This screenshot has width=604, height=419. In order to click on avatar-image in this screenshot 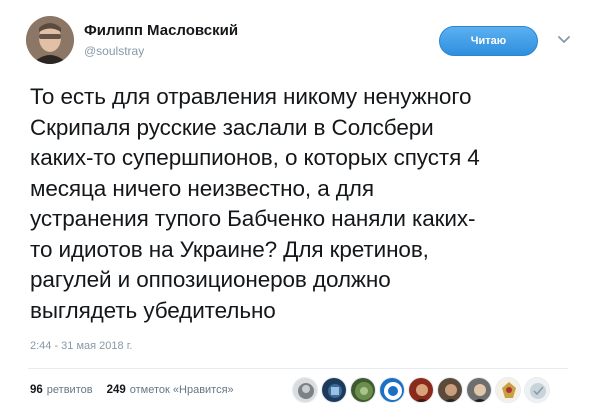, I will do `click(50, 40)`.